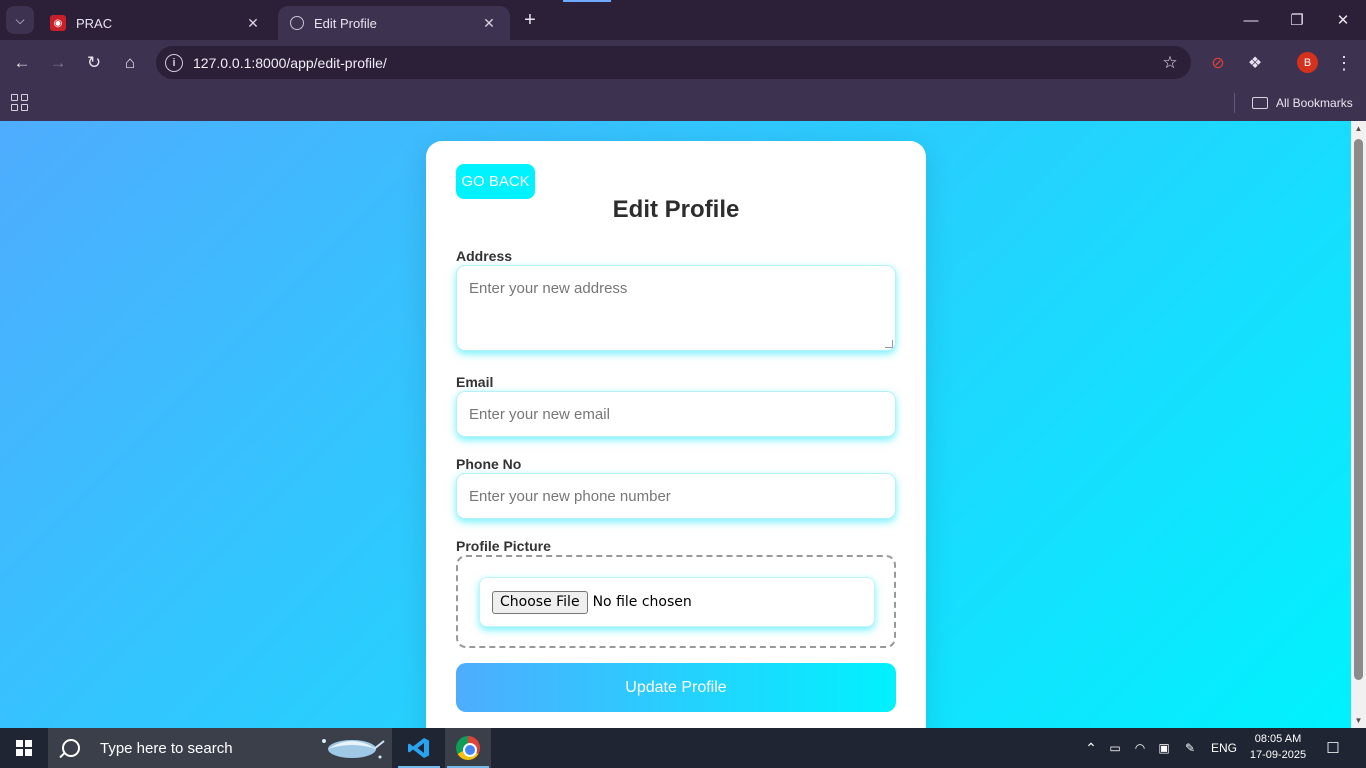 The width and height of the screenshot is (1366, 768). What do you see at coordinates (1358, 720) in the screenshot?
I see `scroll-down-icon: ▼` at bounding box center [1358, 720].